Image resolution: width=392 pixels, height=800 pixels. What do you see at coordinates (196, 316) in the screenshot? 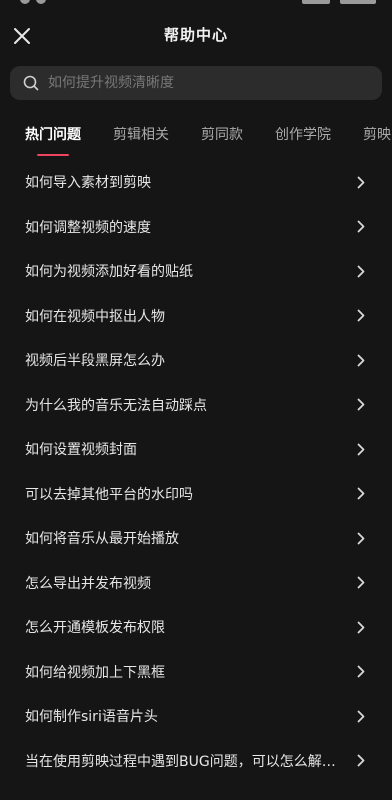
I see `faq-item: 如何在视频中抠出人物` at bounding box center [196, 316].